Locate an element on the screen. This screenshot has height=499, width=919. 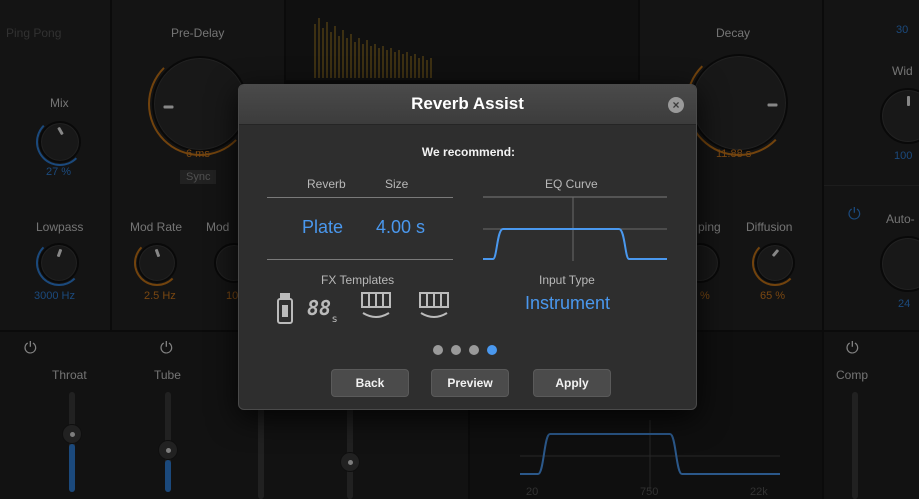
extra-slider-thumb is located at coordinates (350, 462).